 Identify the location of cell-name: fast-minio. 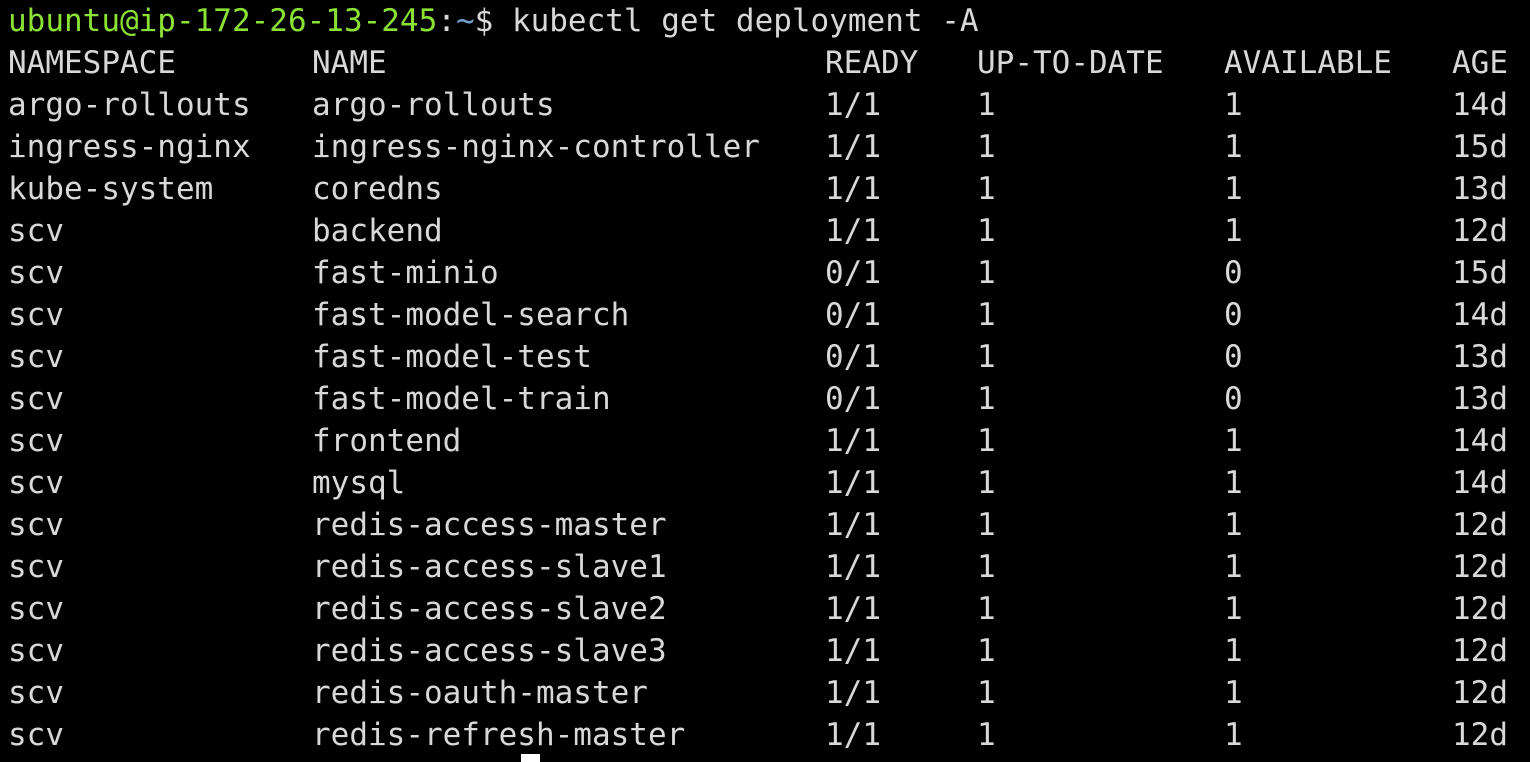
(405, 273).